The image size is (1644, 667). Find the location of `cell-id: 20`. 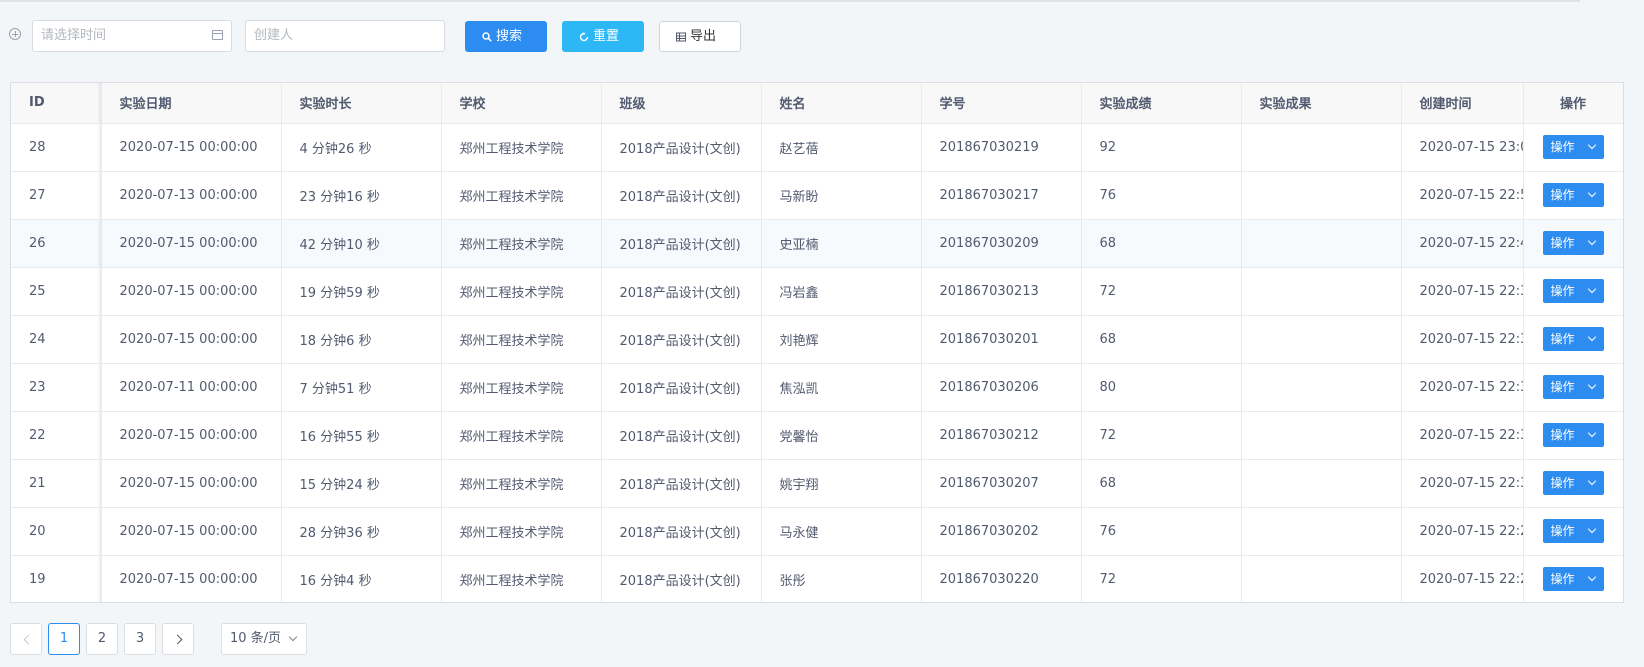

cell-id: 20 is located at coordinates (56, 531).